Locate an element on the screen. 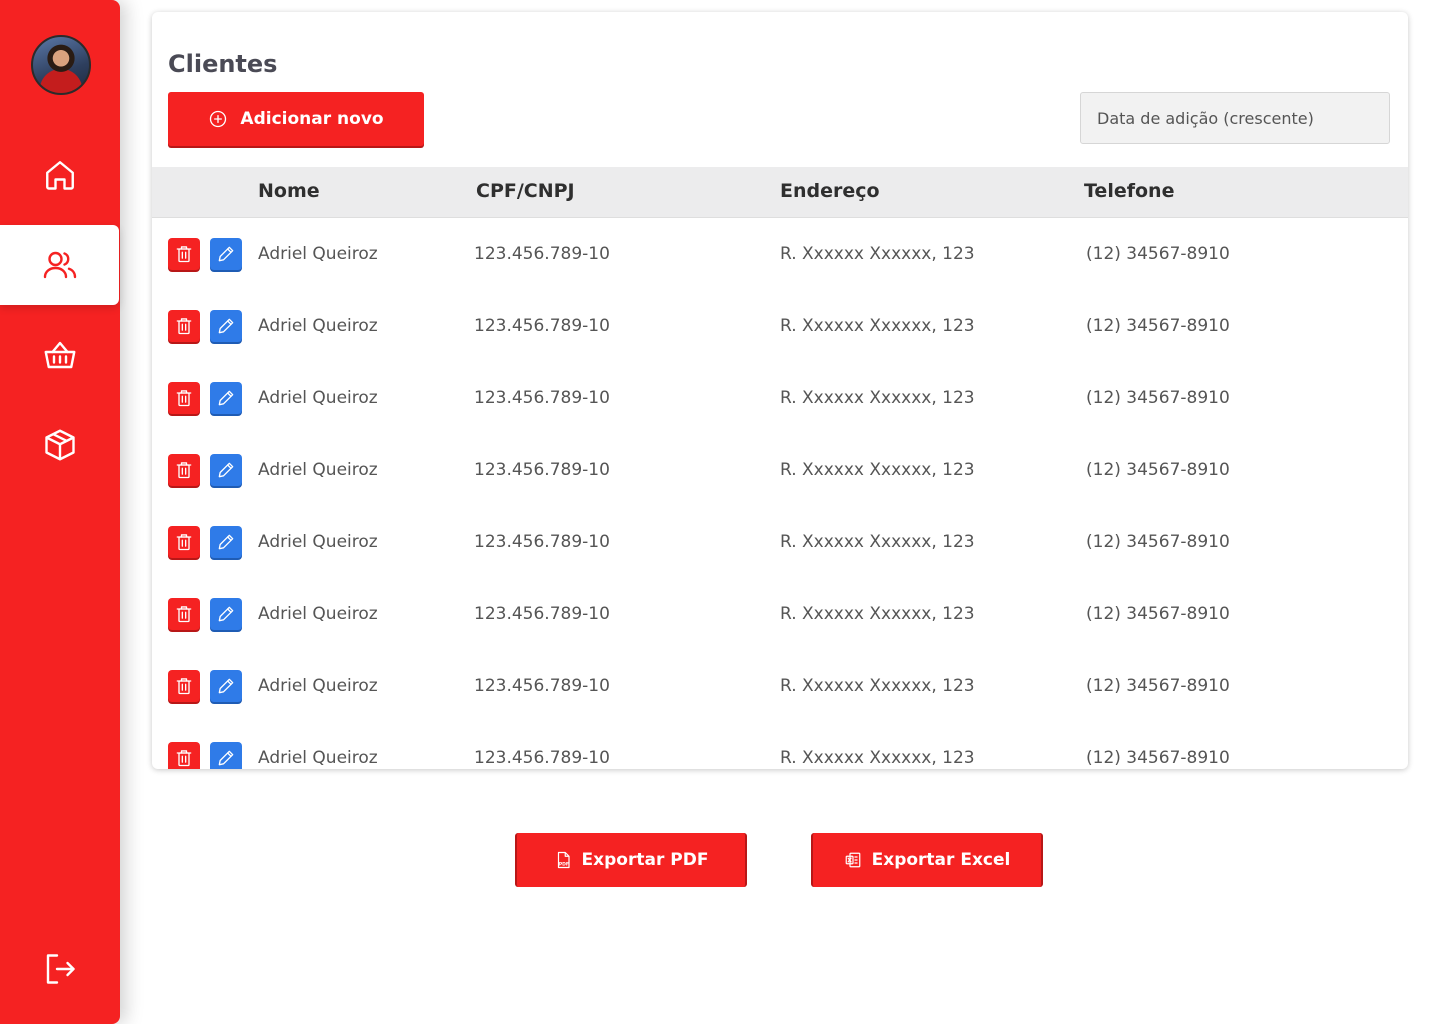 Image resolution: width=1440 pixels, height=1024 pixels. avatar is located at coordinates (61, 65).